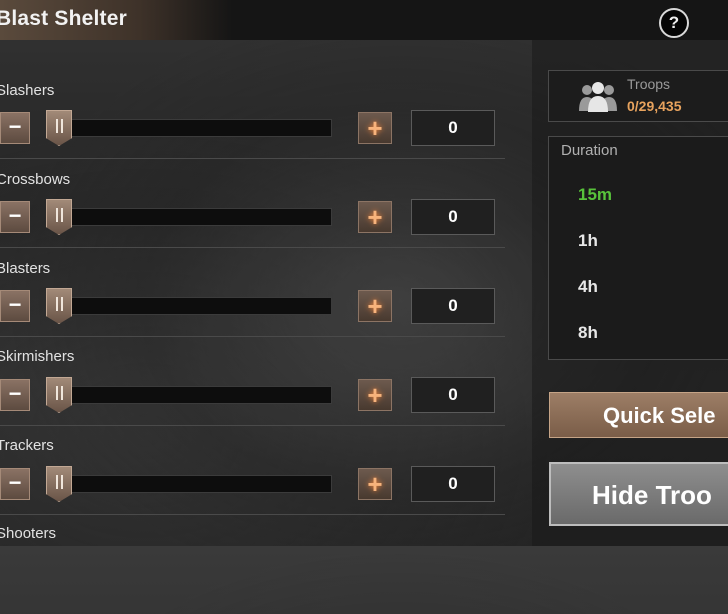 Image resolution: width=728 pixels, height=614 pixels. I want to click on troop-label: Shooters, so click(28, 533).